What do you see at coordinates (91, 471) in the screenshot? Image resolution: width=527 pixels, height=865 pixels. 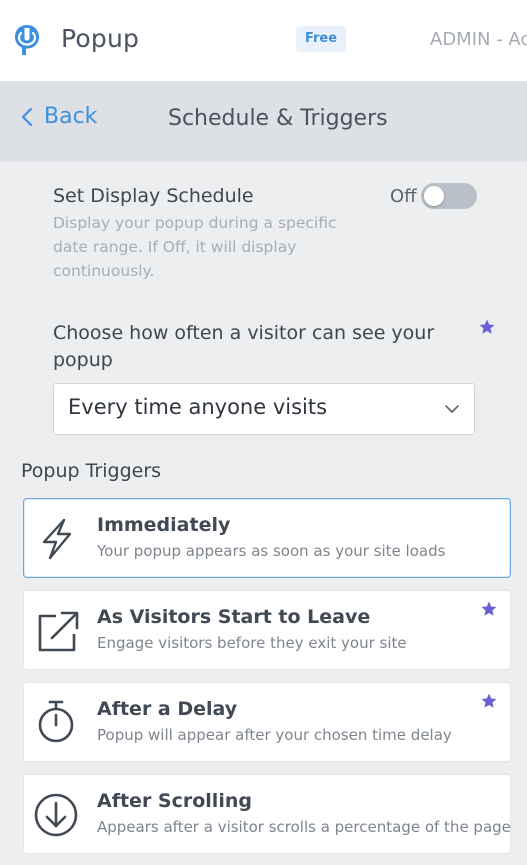 I see `triggers-title: Popup Triggers` at bounding box center [91, 471].